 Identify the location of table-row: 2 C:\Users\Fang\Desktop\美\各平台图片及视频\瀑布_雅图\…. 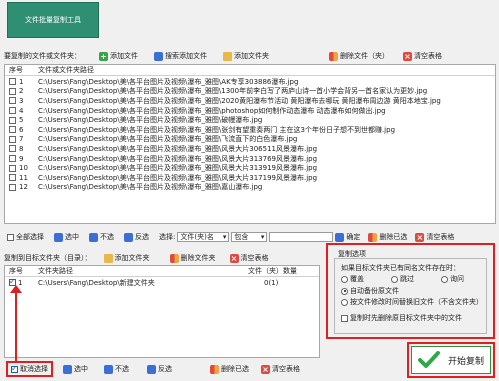
(250, 92).